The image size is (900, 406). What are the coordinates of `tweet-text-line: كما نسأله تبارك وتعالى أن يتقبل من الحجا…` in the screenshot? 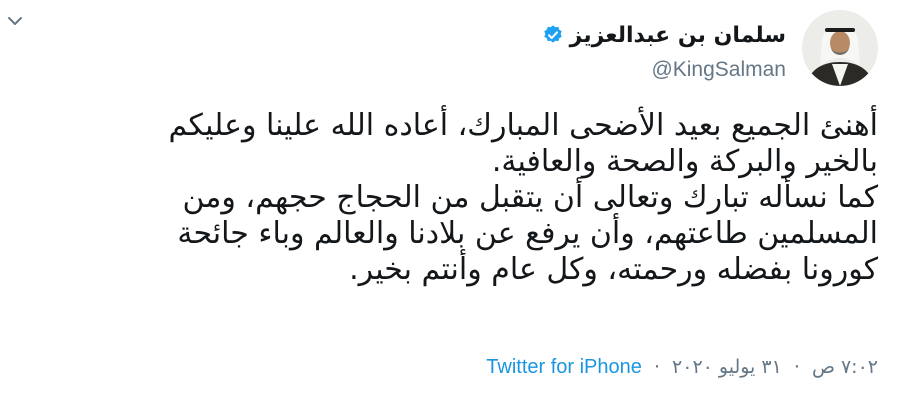 It's located at (530, 197).